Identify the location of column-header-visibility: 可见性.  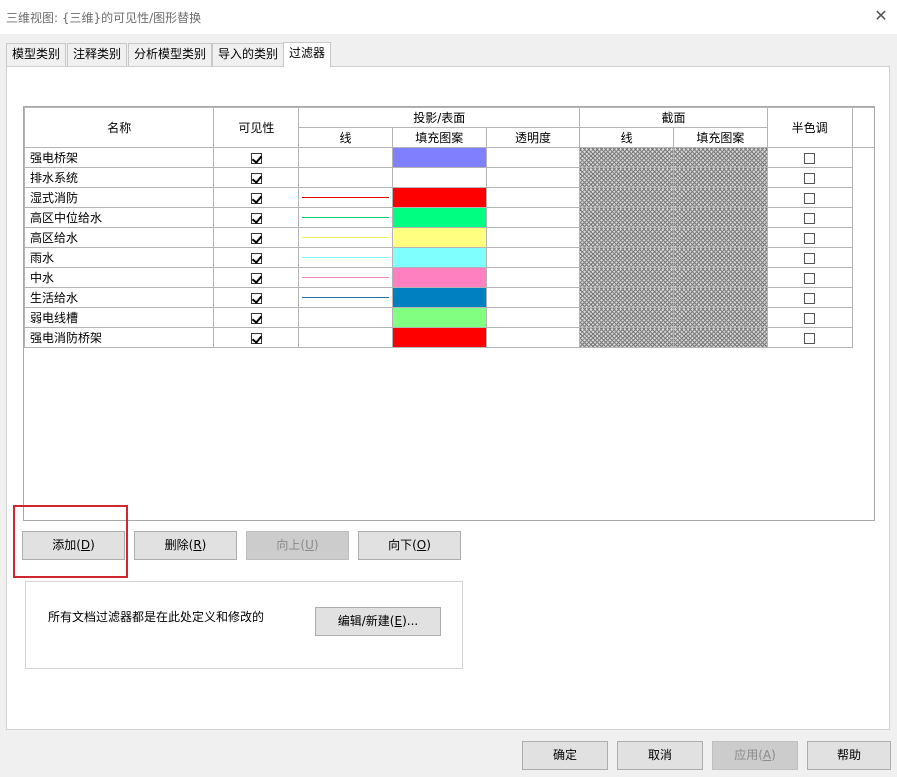
(256, 127).